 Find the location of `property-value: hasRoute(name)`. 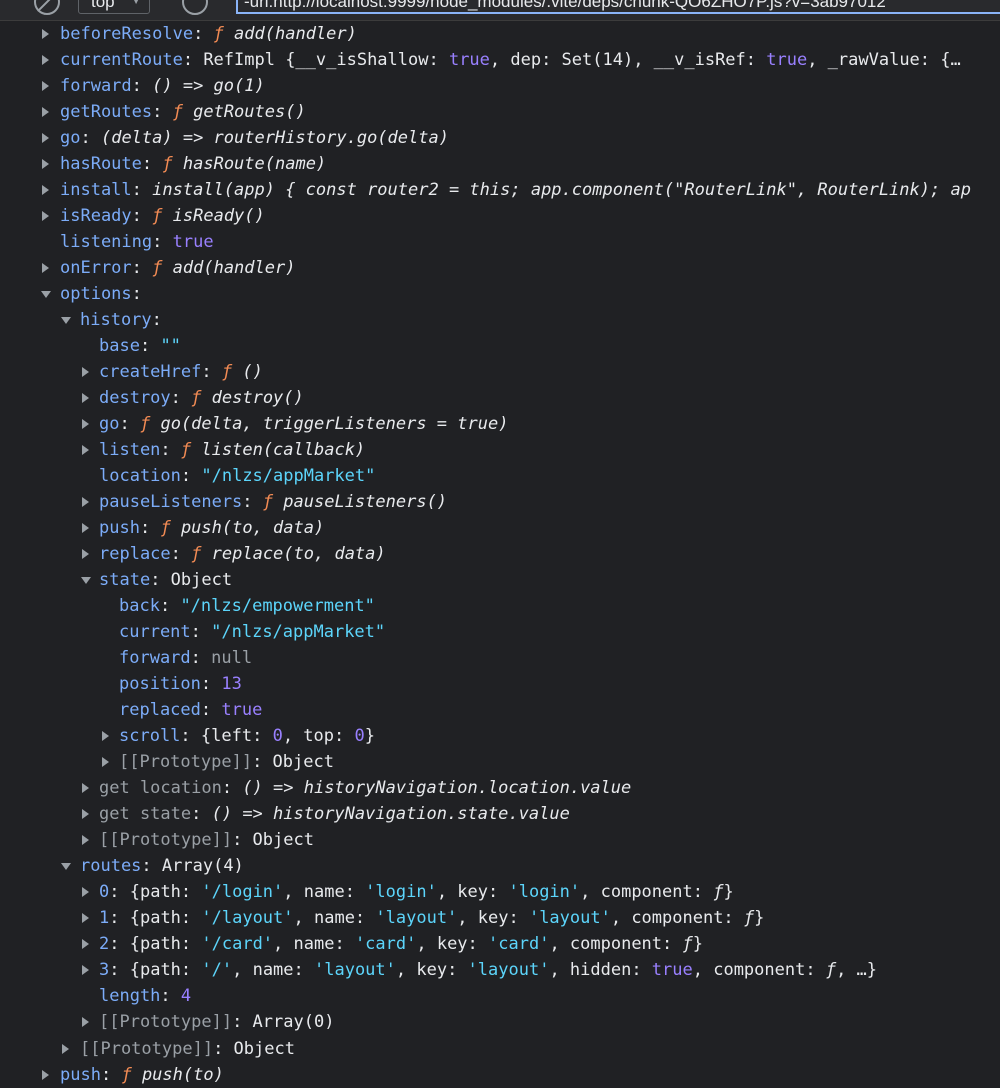

property-value: hasRoute(name) is located at coordinates (254, 164).